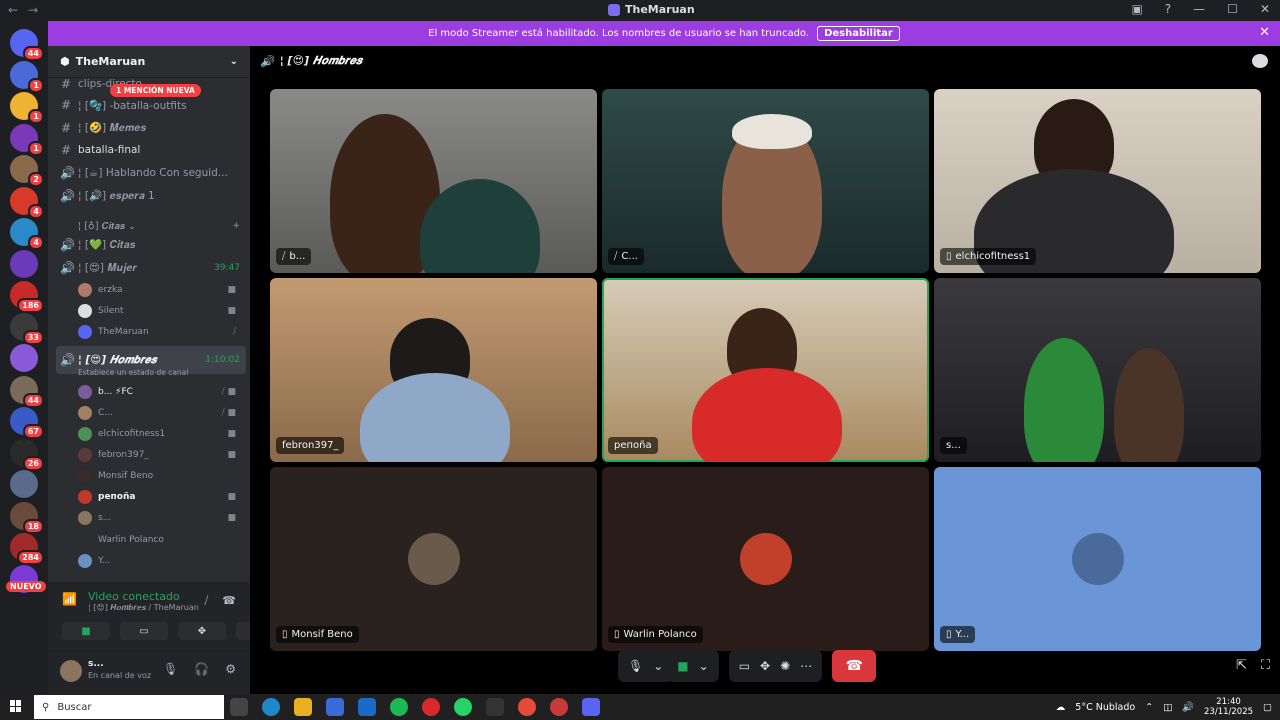 Image resolution: width=1280 pixels, height=720 pixels. What do you see at coordinates (806, 666) in the screenshot?
I see `more-icon: ⋯` at bounding box center [806, 666].